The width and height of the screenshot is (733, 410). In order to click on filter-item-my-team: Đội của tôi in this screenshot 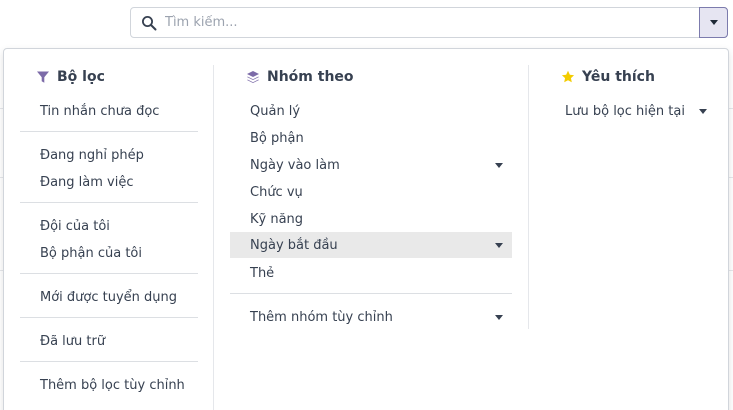, I will do `click(109, 226)`.